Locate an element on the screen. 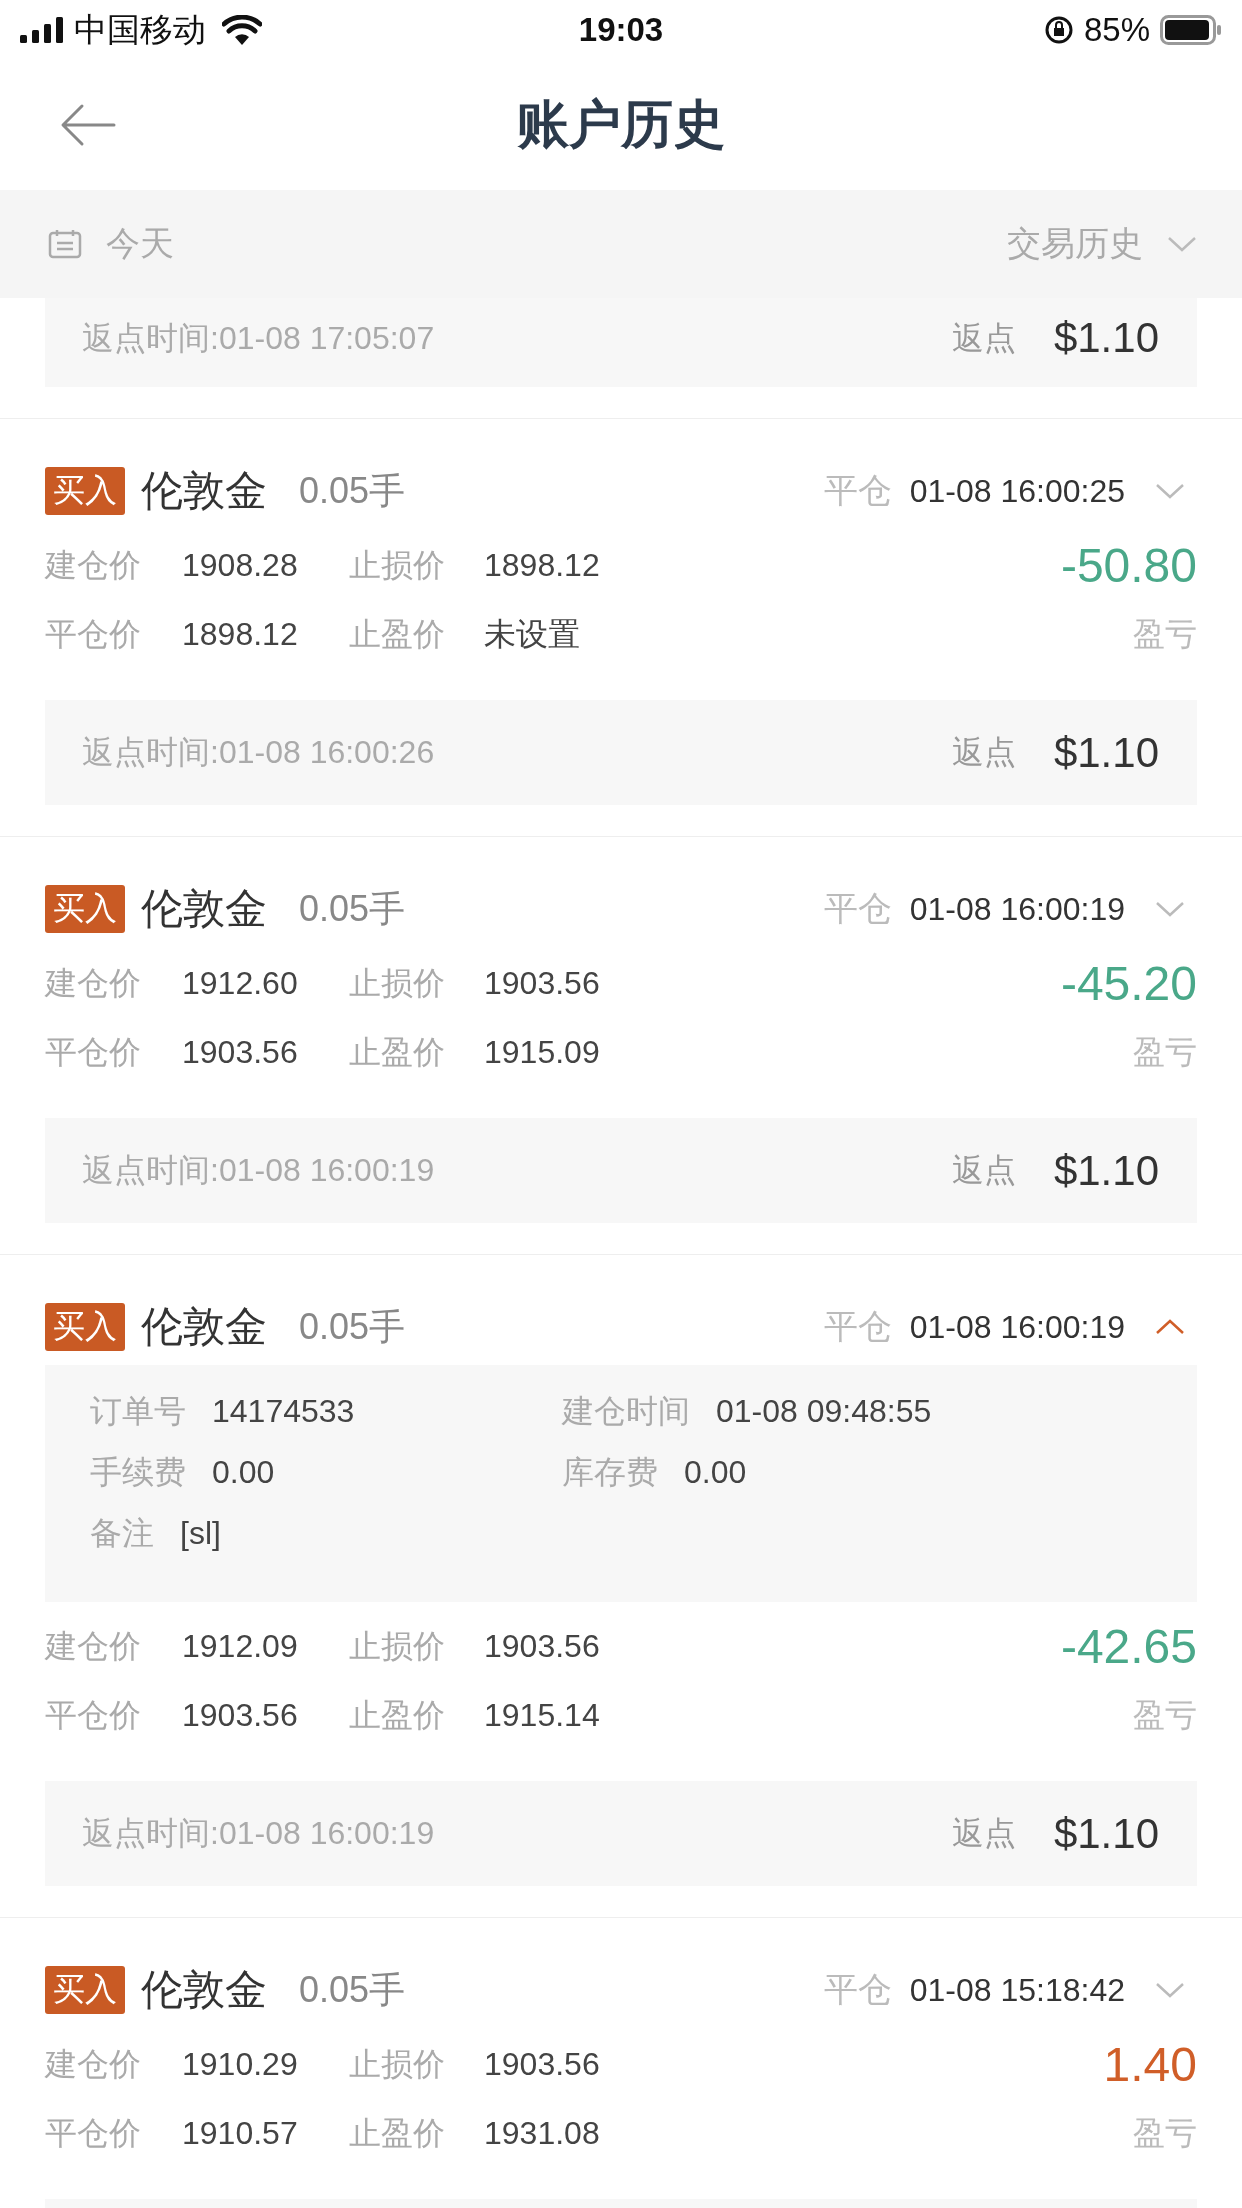 The image size is (1242, 2208). status-time: 19:03 is located at coordinates (621, 30).